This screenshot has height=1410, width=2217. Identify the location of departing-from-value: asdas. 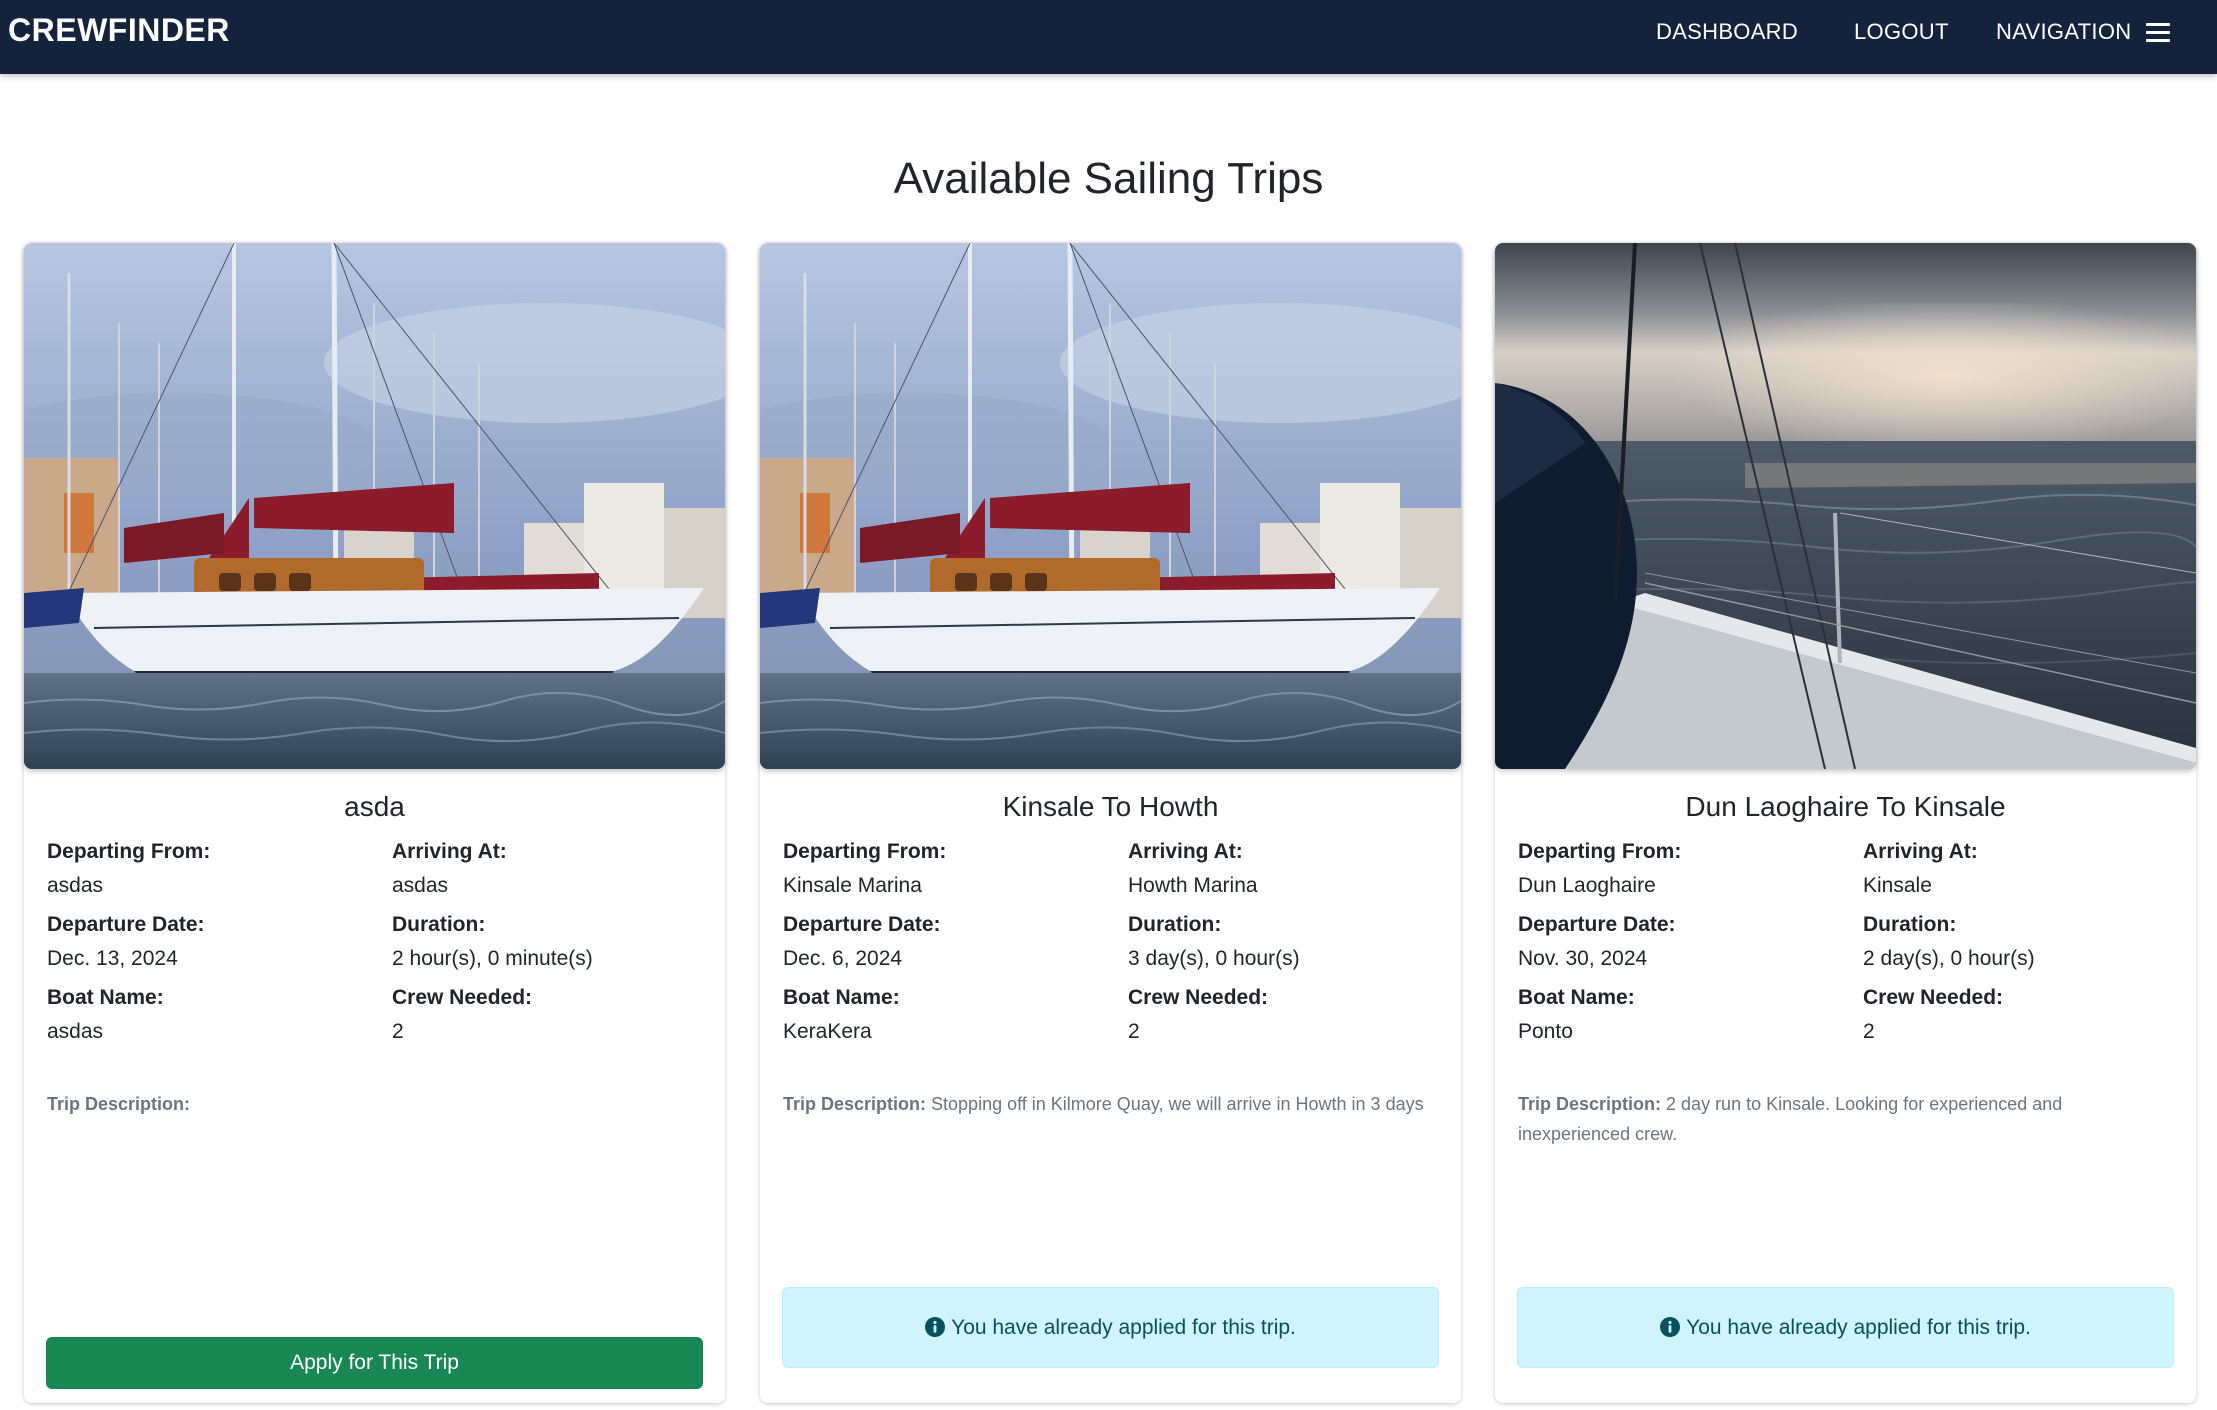
(75, 885).